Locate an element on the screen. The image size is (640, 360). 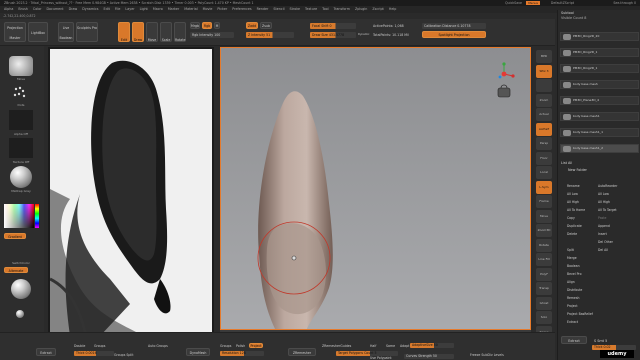
color-picker is located at coordinates (19, 216).